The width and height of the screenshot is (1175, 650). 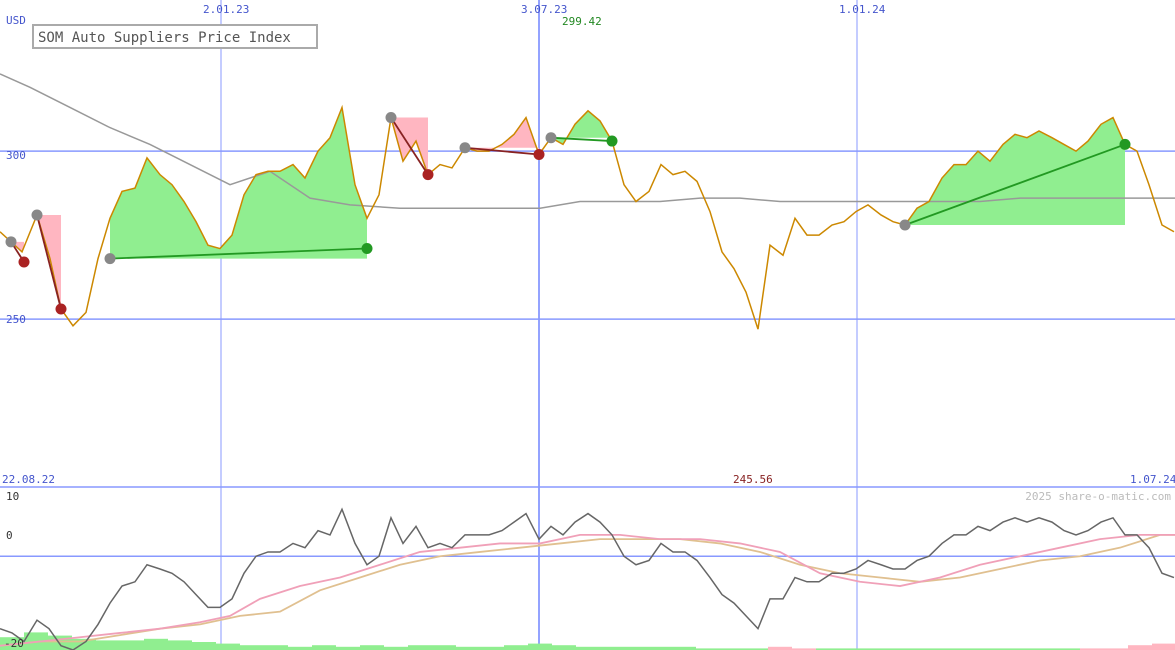 I want to click on chart-title-box: SOM Auto Suppliers Price Index, so click(x=175, y=36).